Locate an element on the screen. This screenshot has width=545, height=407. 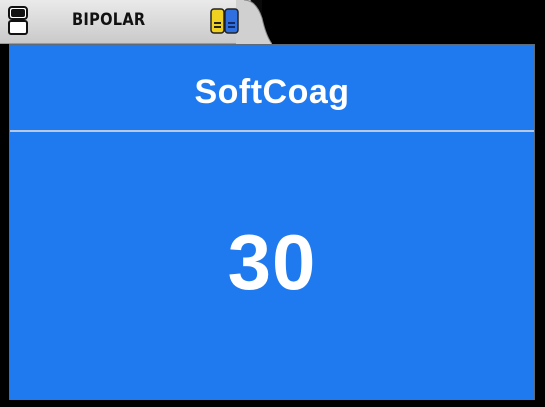
bottom-bar is located at coordinates (272, 403).